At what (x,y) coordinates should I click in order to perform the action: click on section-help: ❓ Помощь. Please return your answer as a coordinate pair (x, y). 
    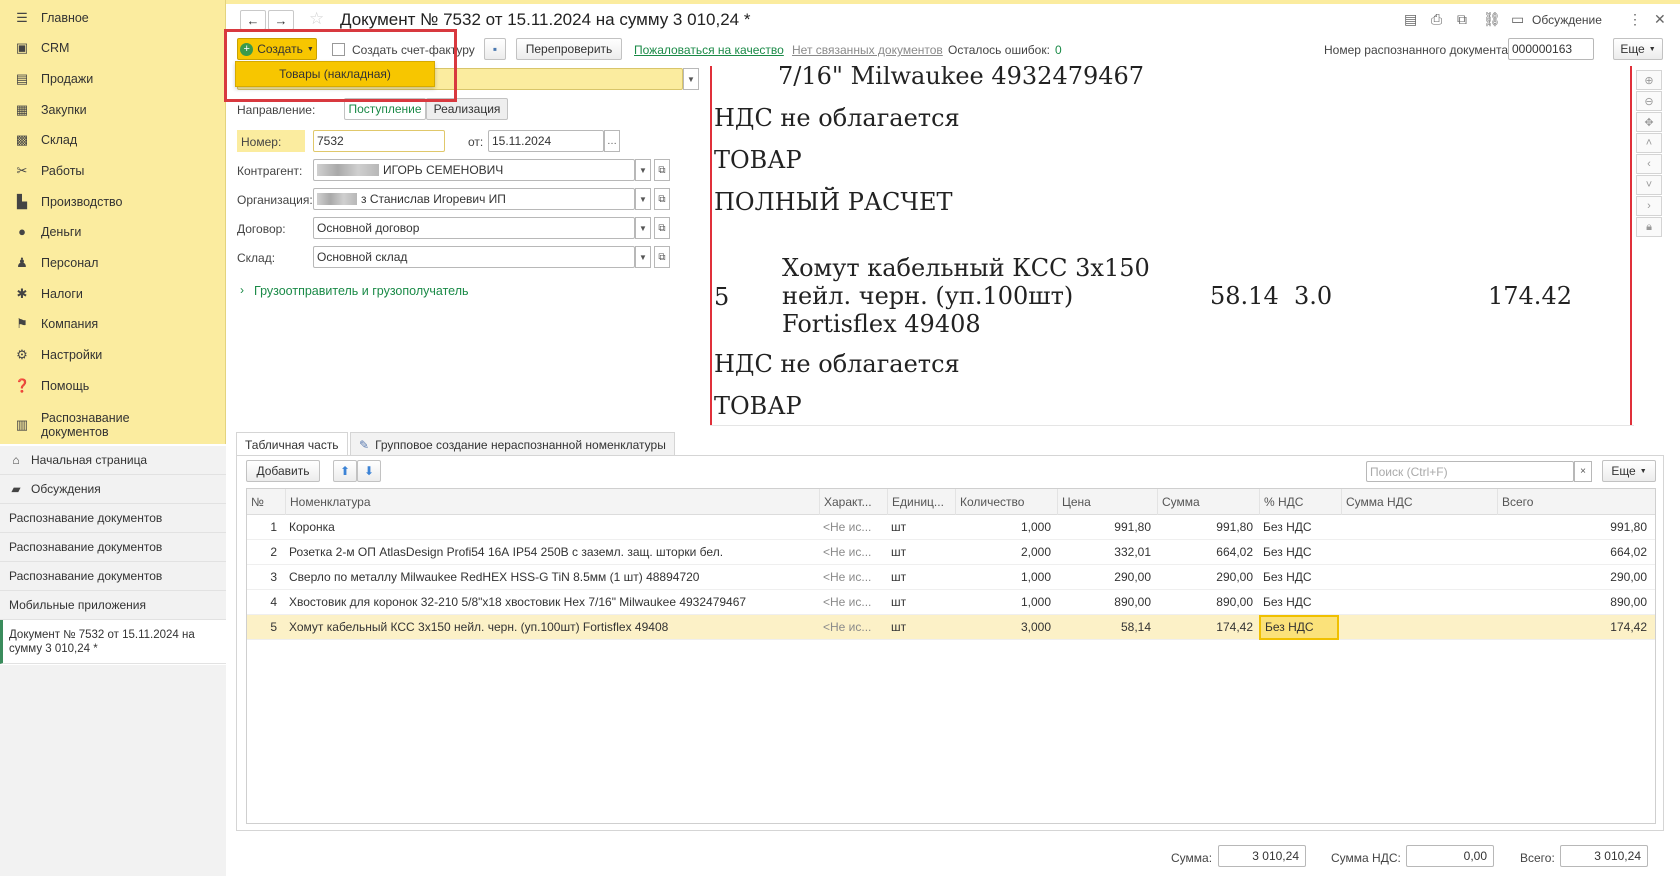
    Looking at the image, I should click on (113, 386).